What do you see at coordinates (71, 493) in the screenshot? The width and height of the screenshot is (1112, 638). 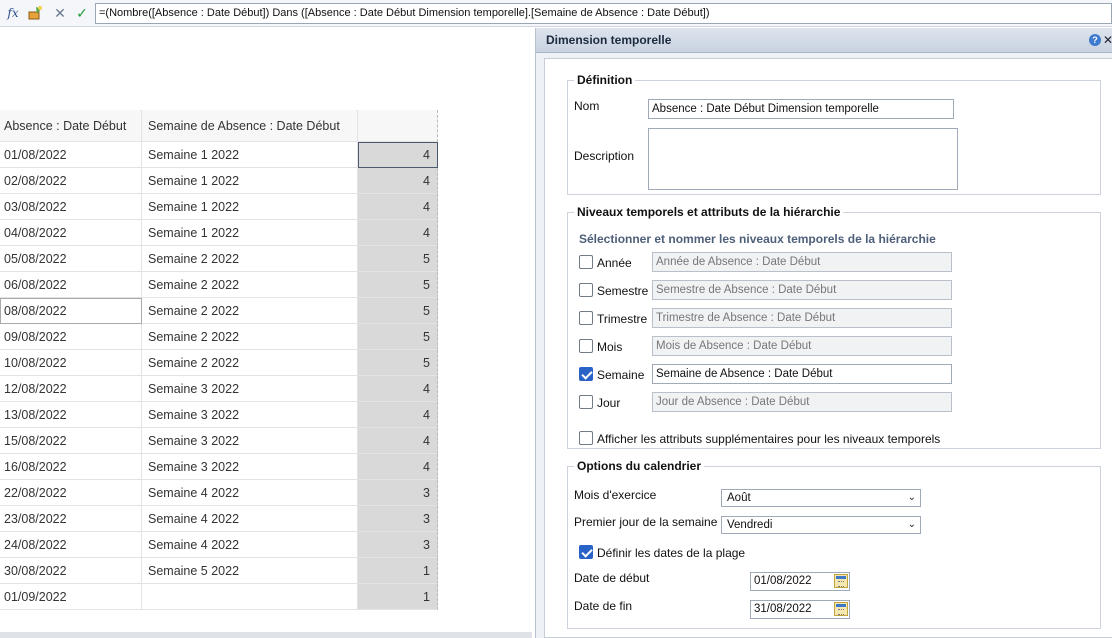 I see `cell-date: 22/08/2022` at bounding box center [71, 493].